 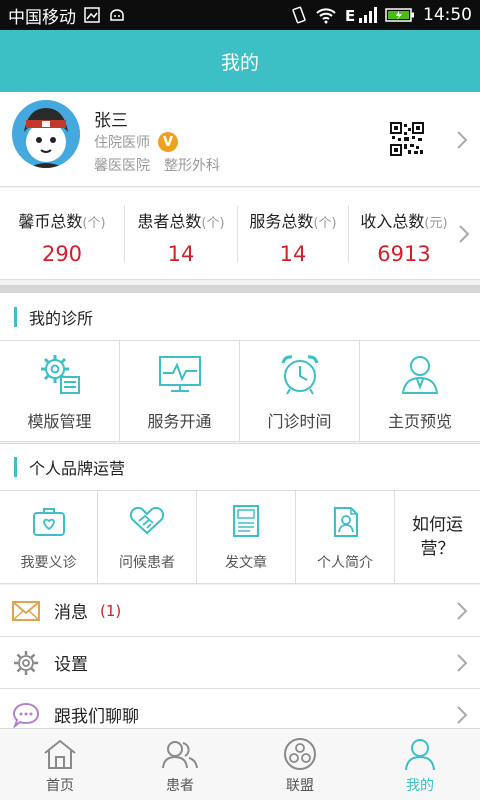 I want to click on stat-coins: 馨币总数(个) 290, so click(x=62, y=234).